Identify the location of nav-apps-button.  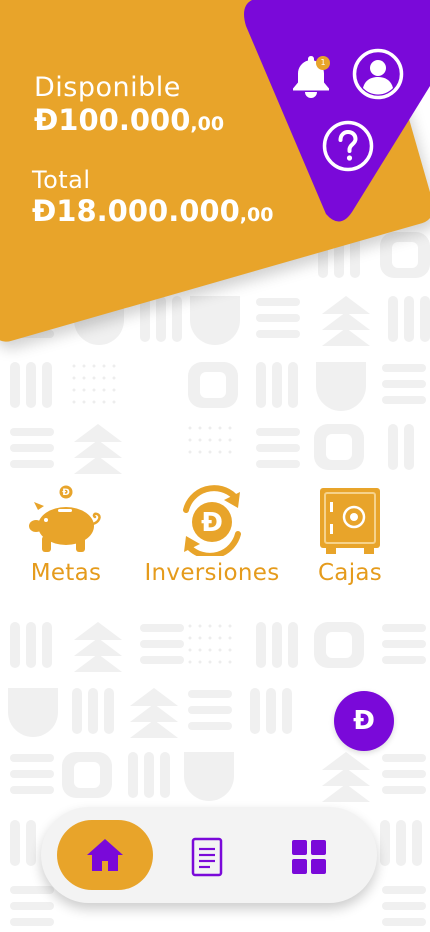
(309, 857).